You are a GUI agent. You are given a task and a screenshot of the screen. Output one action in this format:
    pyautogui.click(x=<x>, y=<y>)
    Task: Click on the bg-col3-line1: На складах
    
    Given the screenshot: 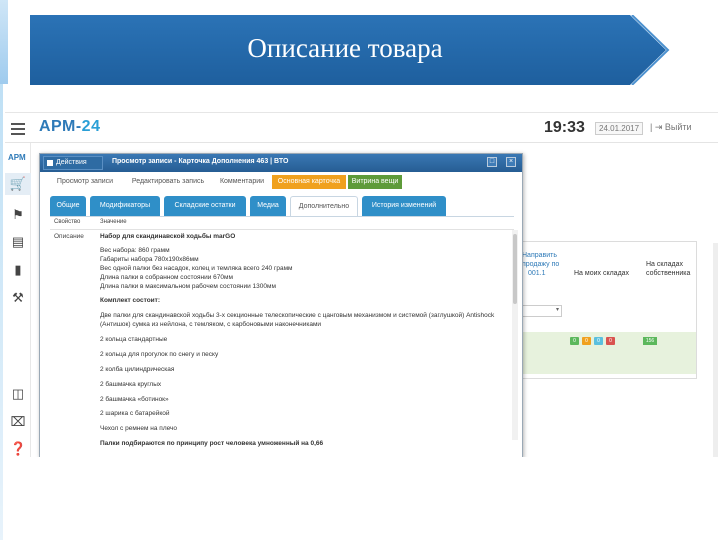 What is the action you would take?
    pyautogui.click(x=664, y=264)
    